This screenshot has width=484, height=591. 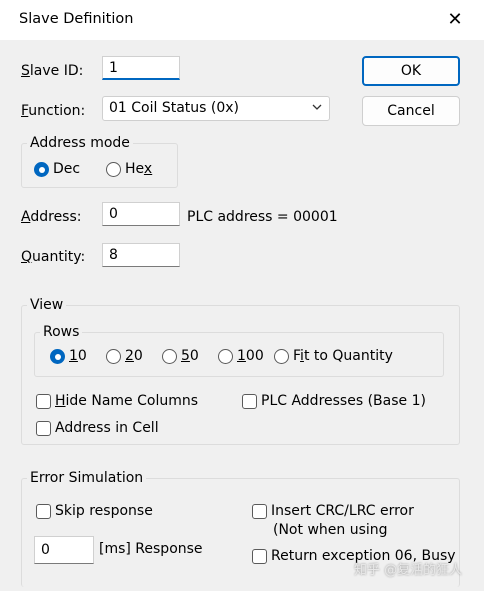 What do you see at coordinates (87, 478) in the screenshot?
I see `error-simulation-legend: Error Simulation` at bounding box center [87, 478].